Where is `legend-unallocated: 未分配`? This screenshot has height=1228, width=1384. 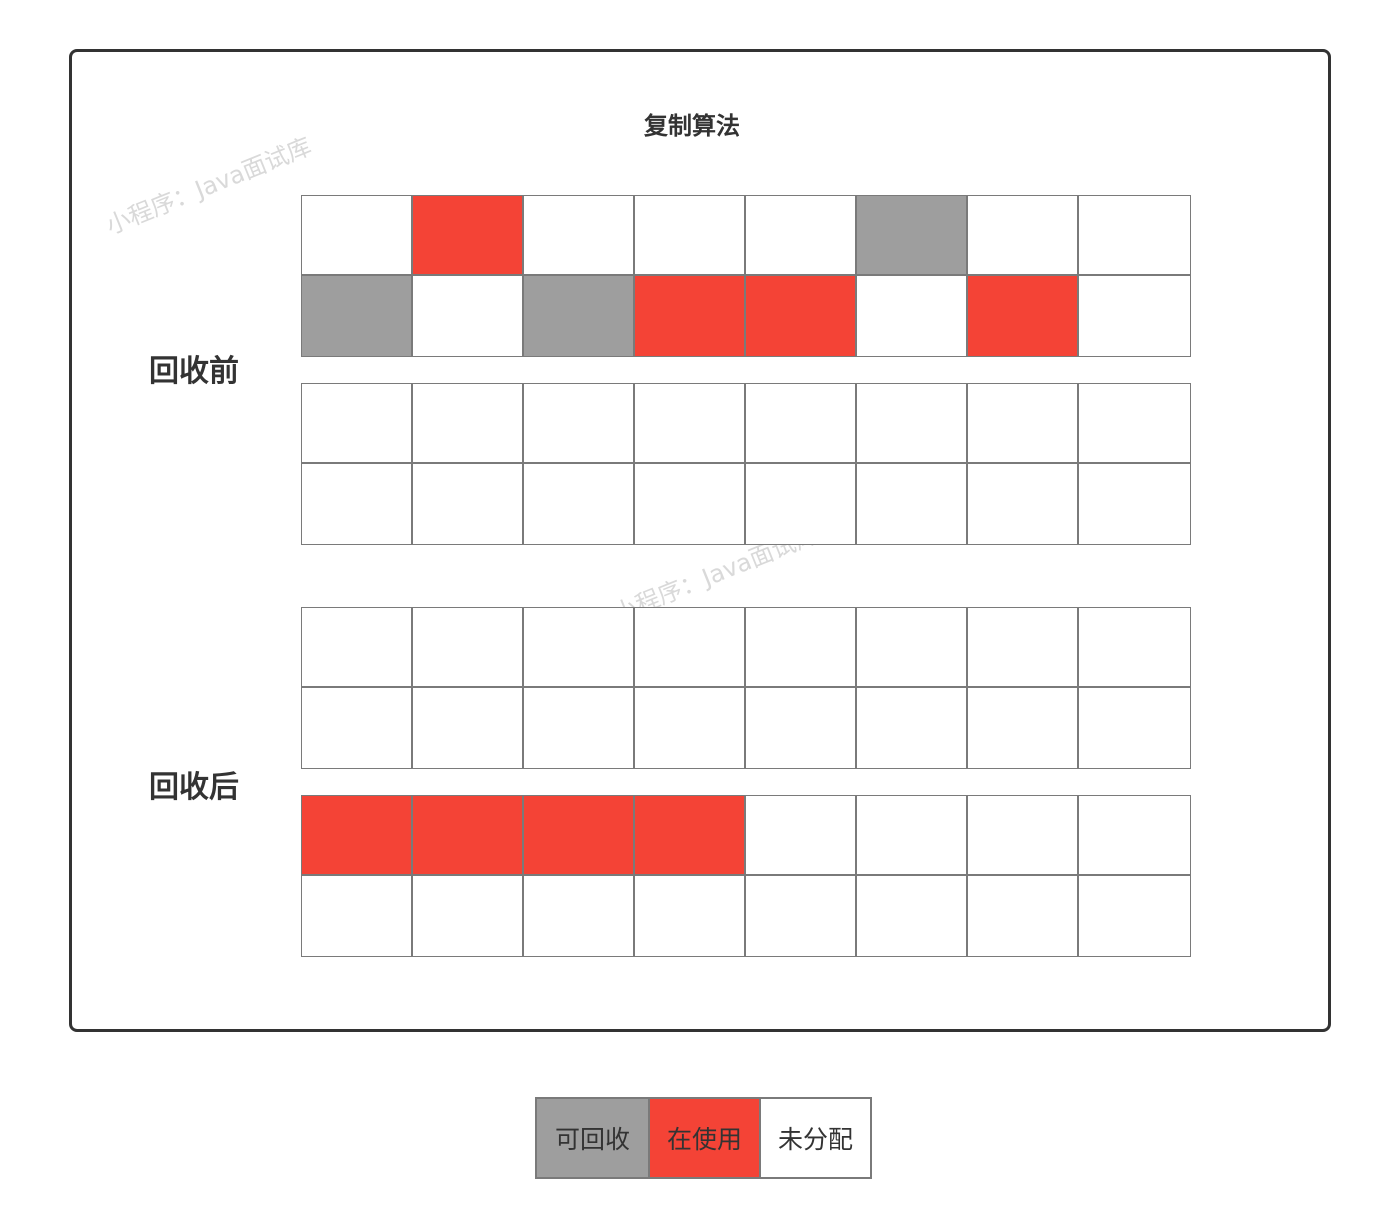 legend-unallocated: 未分配 is located at coordinates (814, 1138).